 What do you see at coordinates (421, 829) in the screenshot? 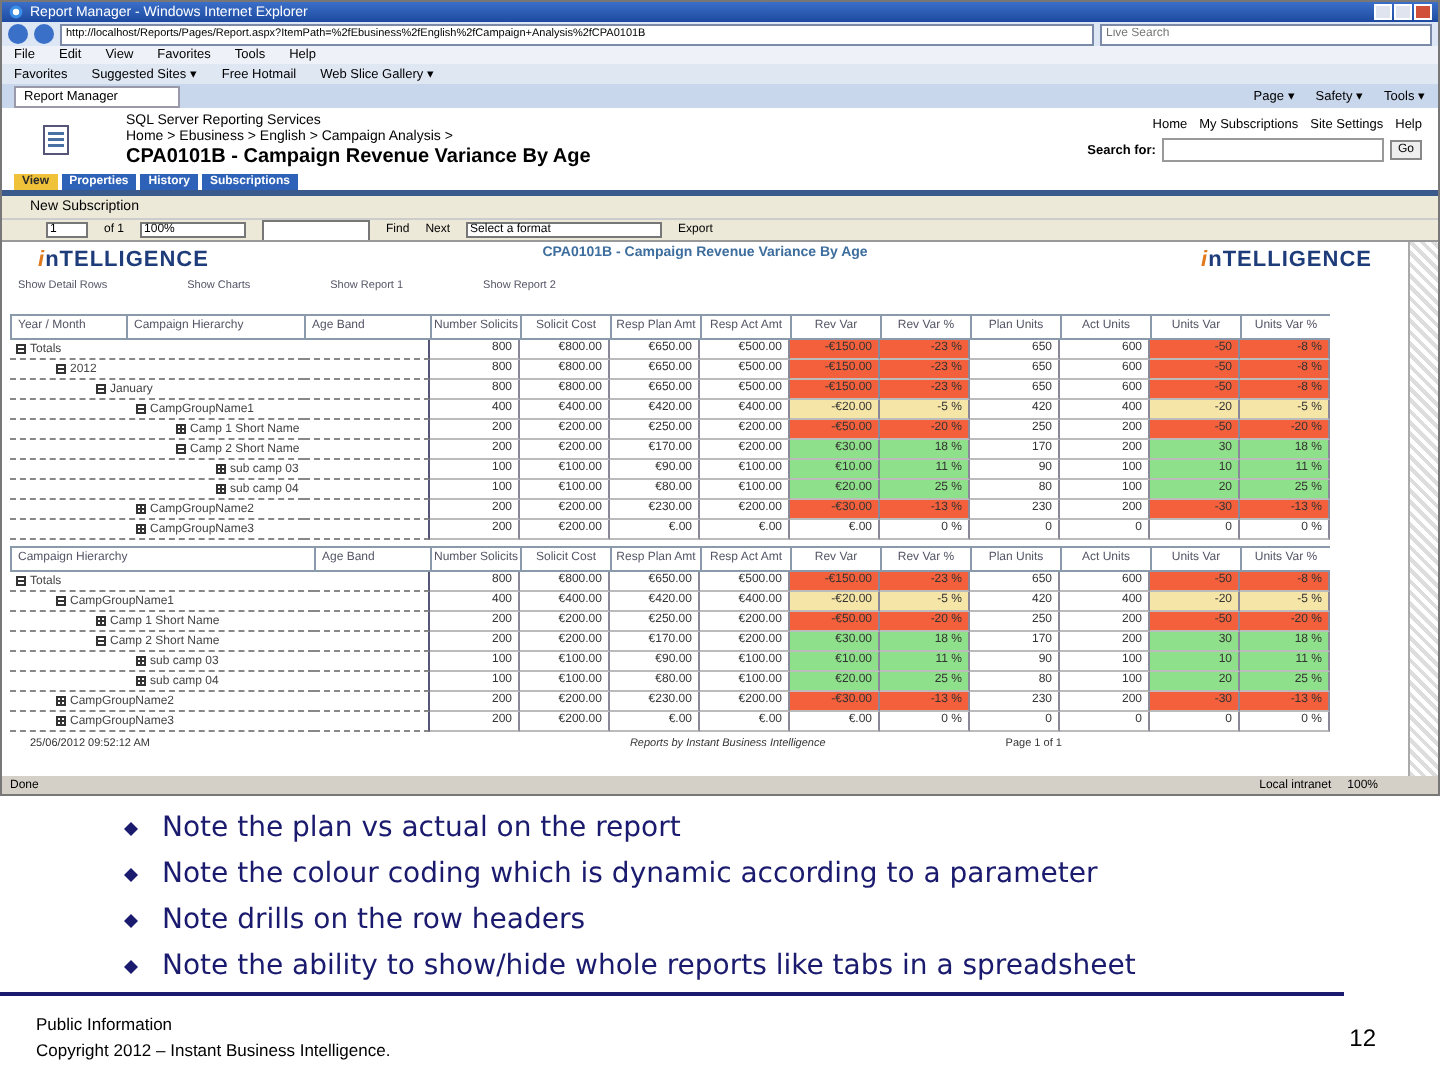
I see `bullet-text: Note the plan vs actual on the report` at bounding box center [421, 829].